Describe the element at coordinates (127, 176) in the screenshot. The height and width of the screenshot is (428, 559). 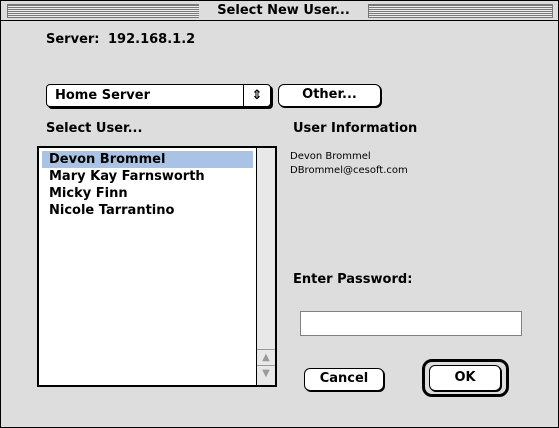
I see `user-name: Mary Kay Farnsworth` at that location.